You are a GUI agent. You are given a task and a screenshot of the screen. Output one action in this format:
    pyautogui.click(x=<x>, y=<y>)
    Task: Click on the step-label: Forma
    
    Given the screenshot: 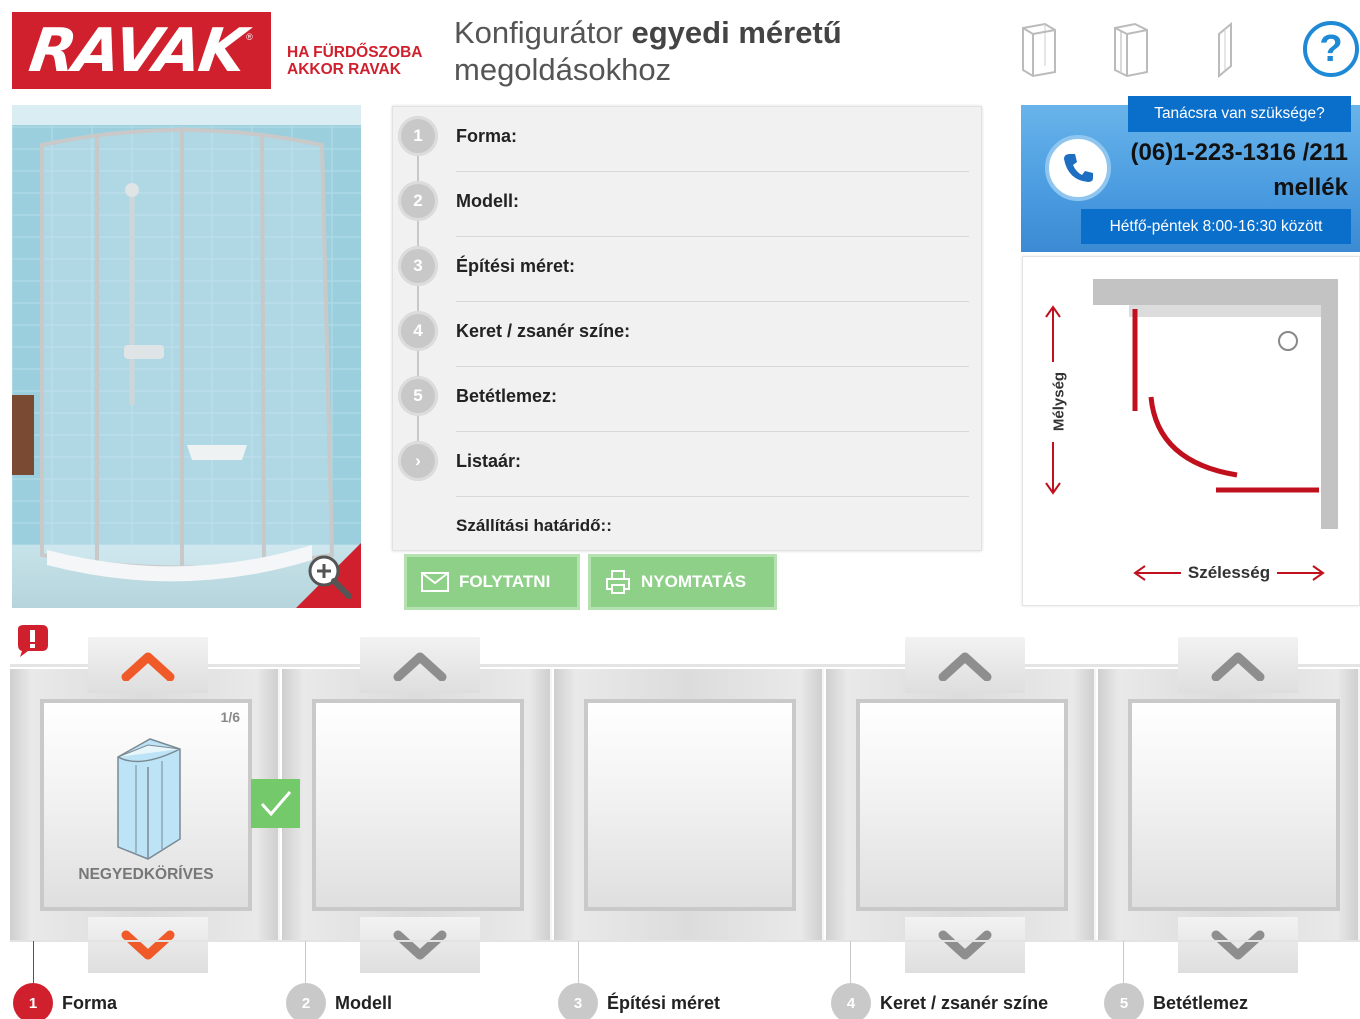 What is the action you would take?
    pyautogui.click(x=90, y=1002)
    